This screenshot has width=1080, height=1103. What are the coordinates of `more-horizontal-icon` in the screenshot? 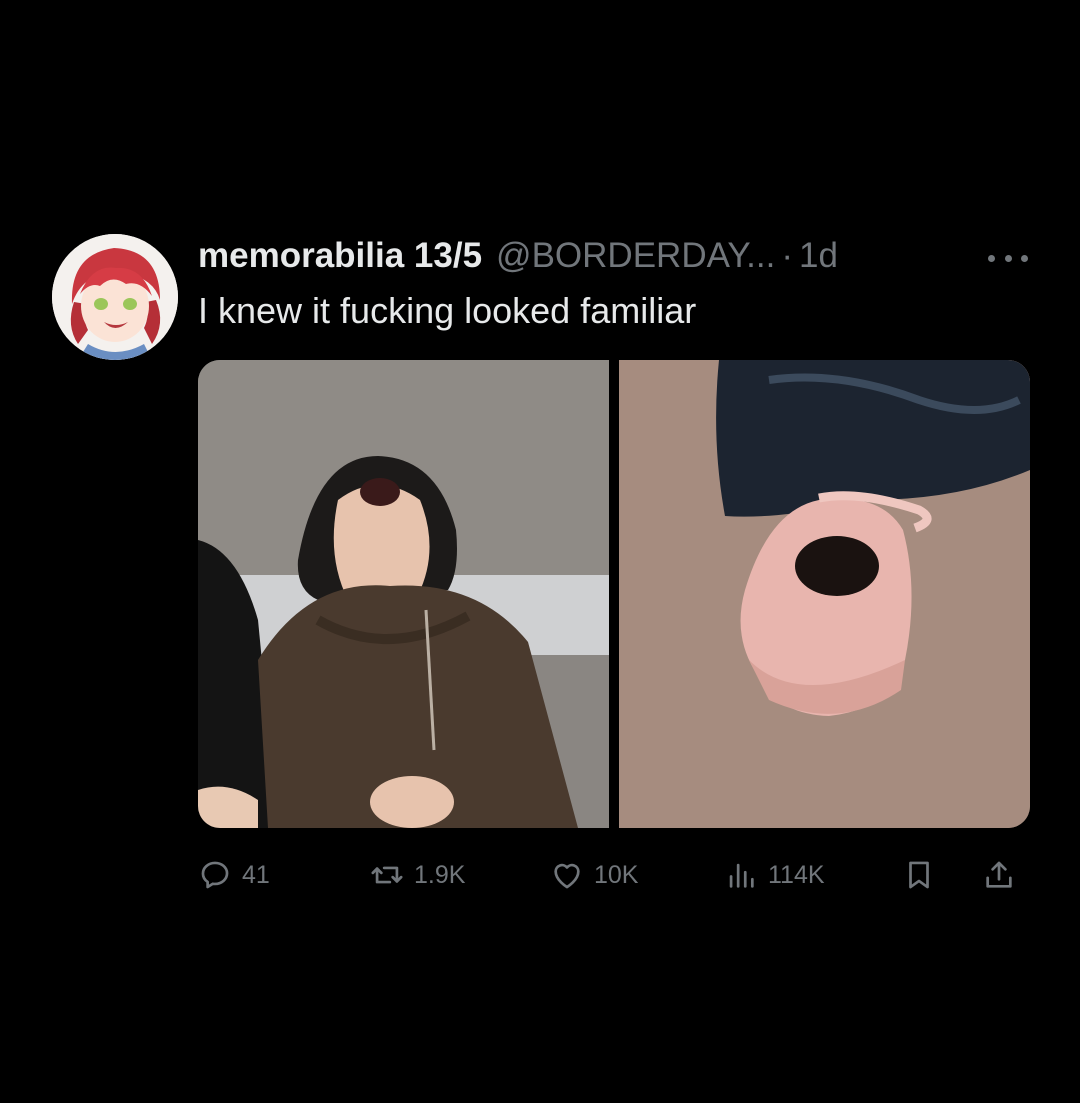 It's located at (1008, 258).